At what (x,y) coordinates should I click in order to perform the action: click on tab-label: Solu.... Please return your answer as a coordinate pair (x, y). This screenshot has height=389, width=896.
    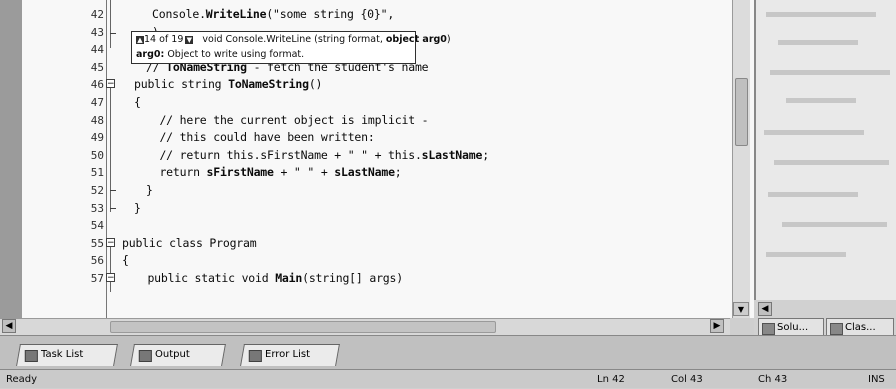
    Looking at the image, I should click on (793, 327).